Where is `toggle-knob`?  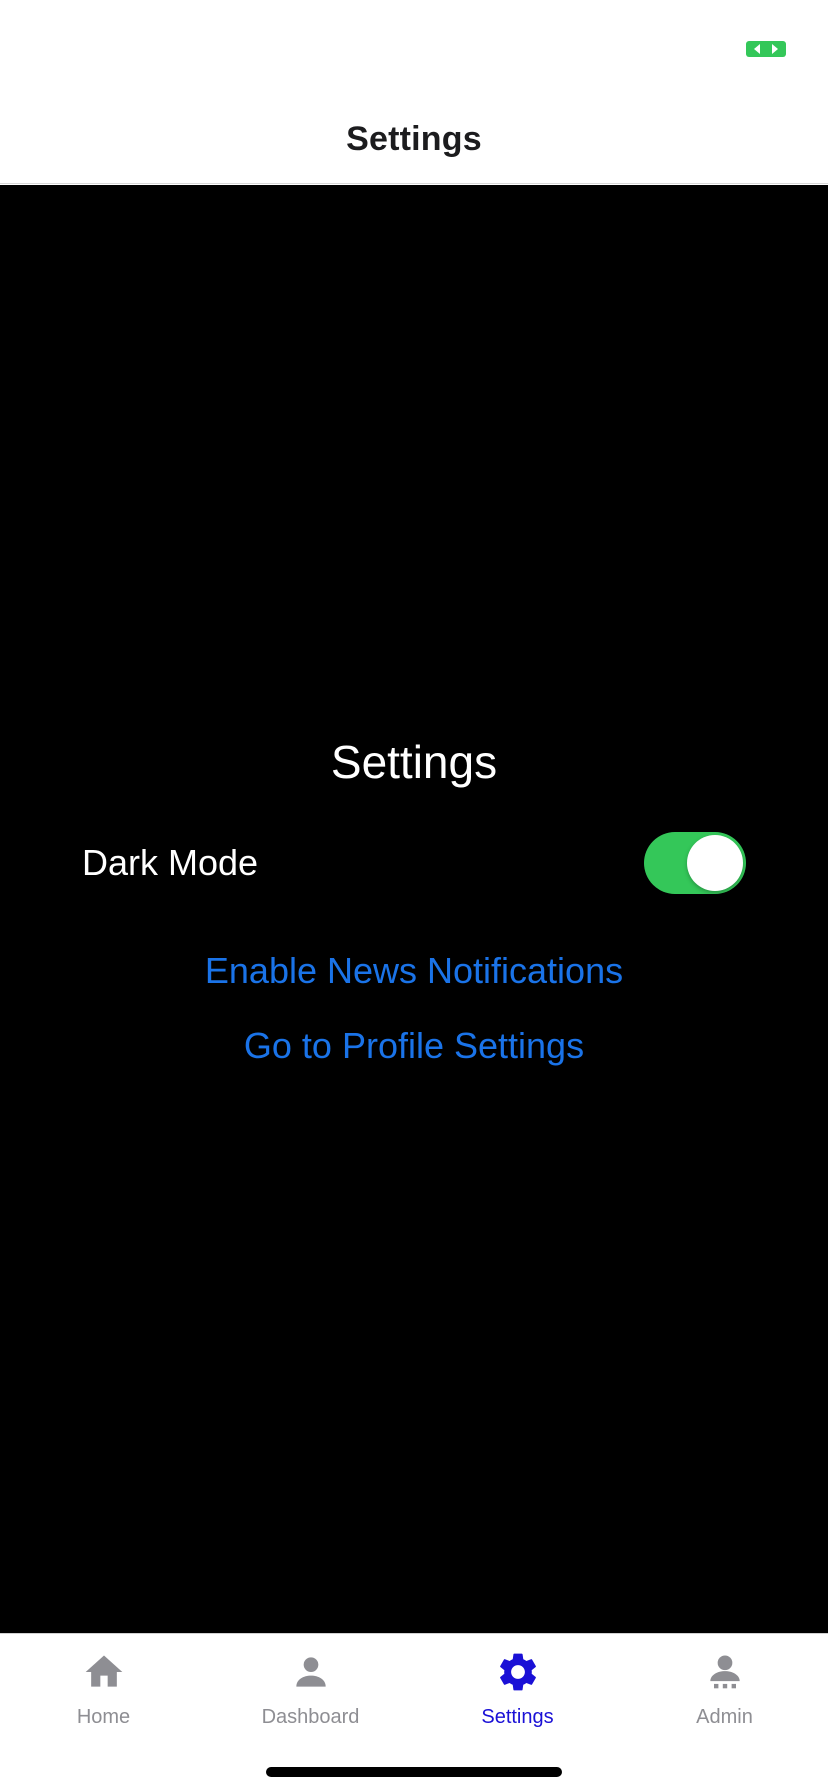
toggle-knob is located at coordinates (715, 863).